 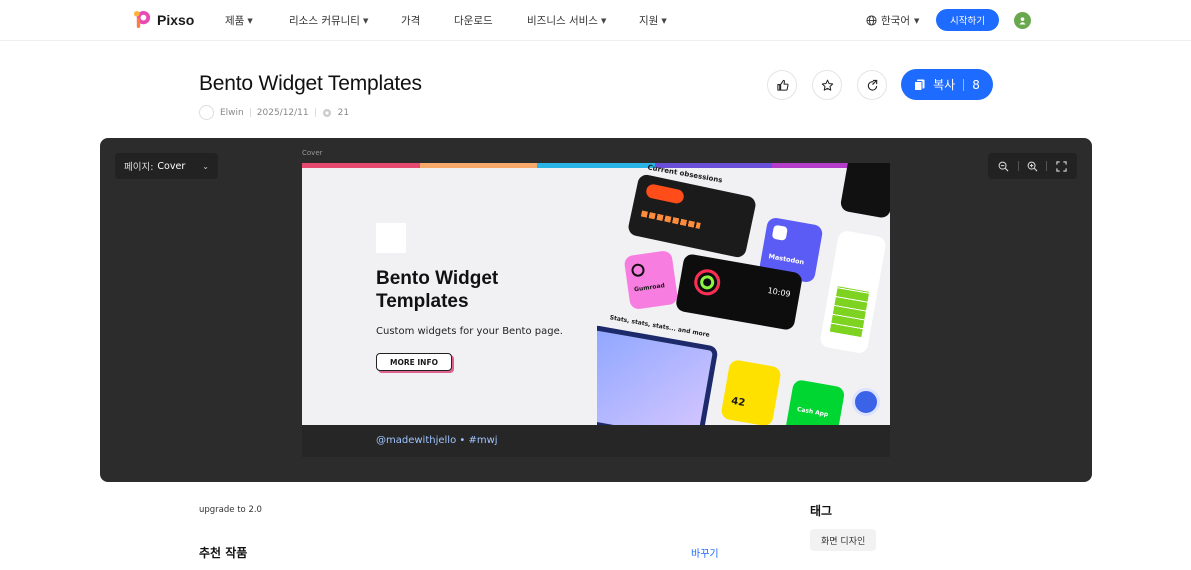 I want to click on template-meta: Elwin 2025/12/11 21, so click(x=274, y=112).